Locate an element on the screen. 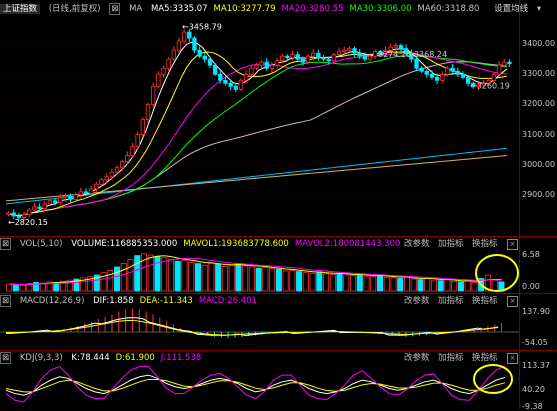 The height and width of the screenshot is (411, 557). kdj-chart is located at coordinates (259, 383).